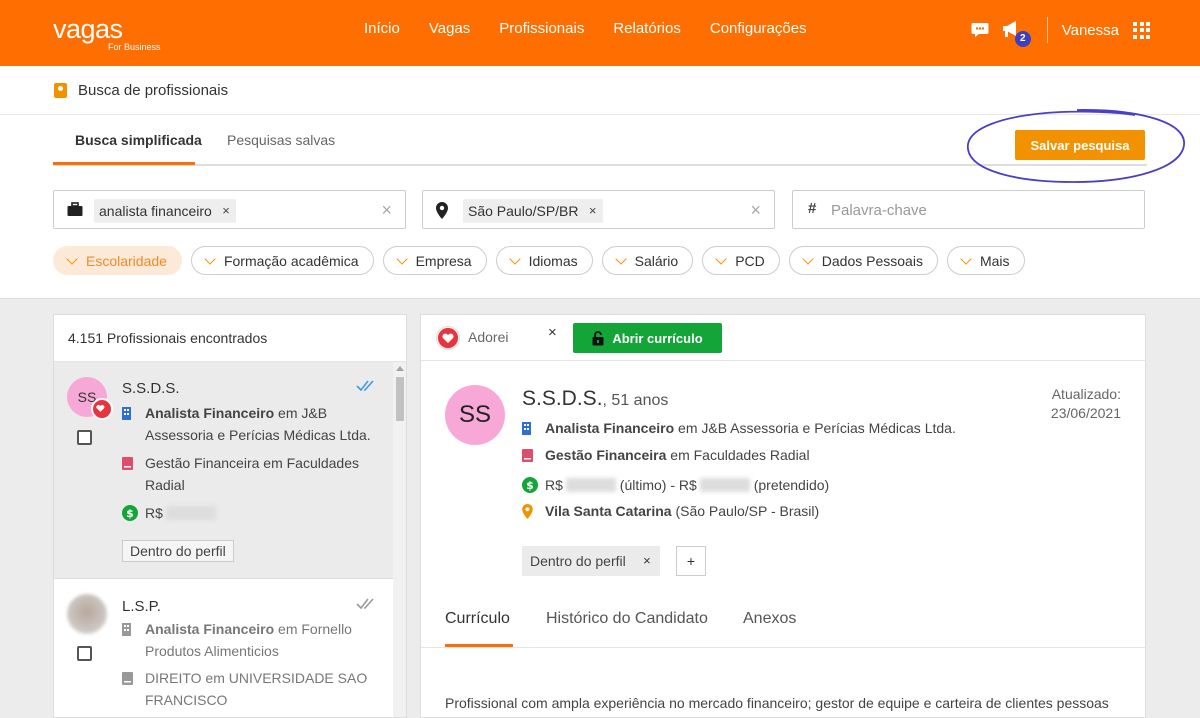 This screenshot has width=1200, height=718. I want to click on salary-expected-label: (pretendido), so click(791, 485).